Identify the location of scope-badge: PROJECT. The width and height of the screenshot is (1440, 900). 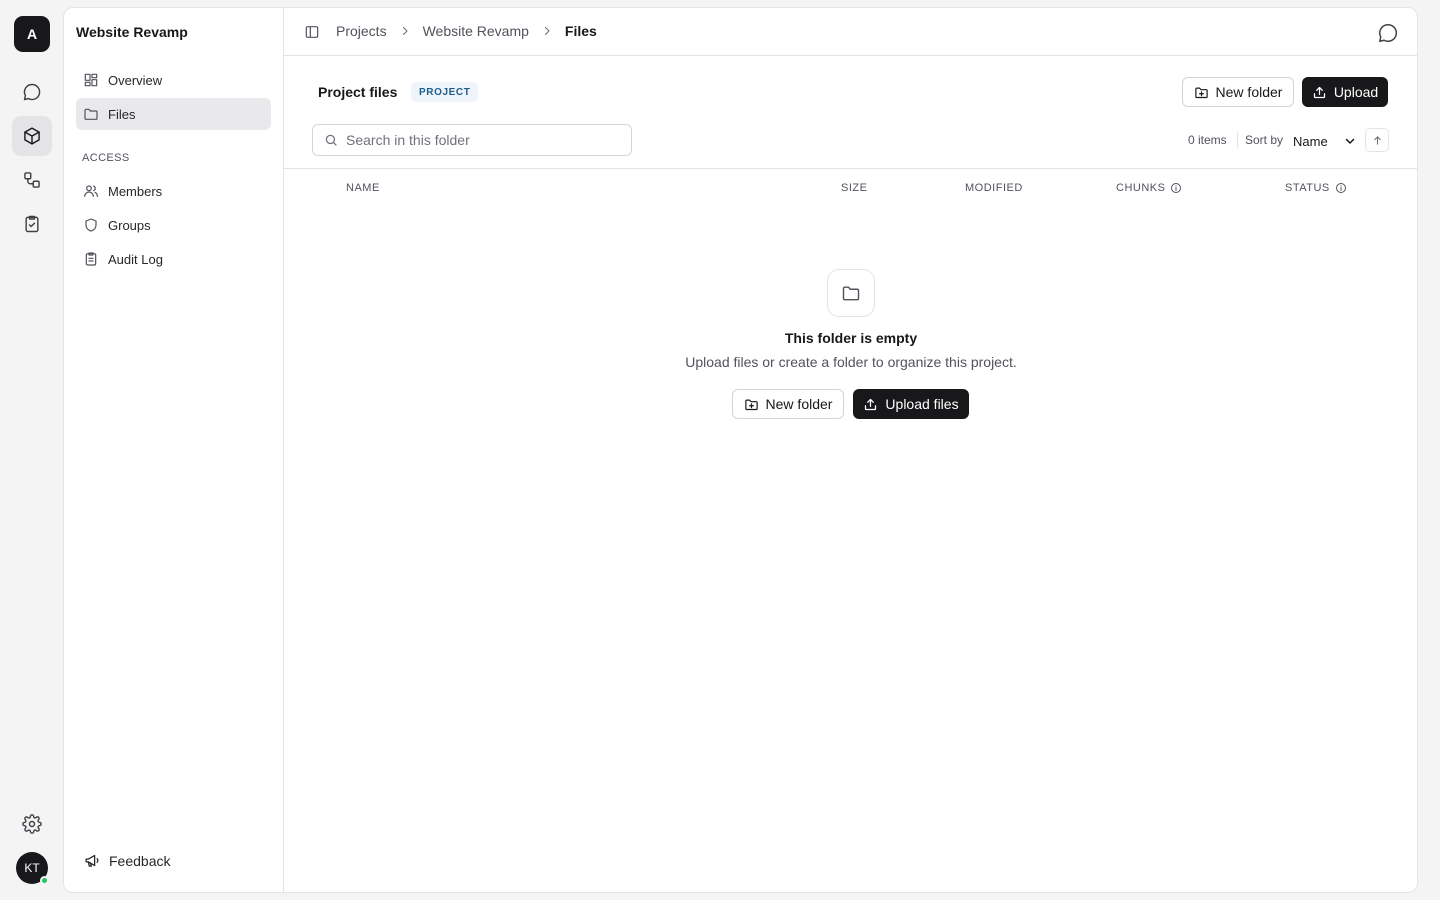
(445, 92).